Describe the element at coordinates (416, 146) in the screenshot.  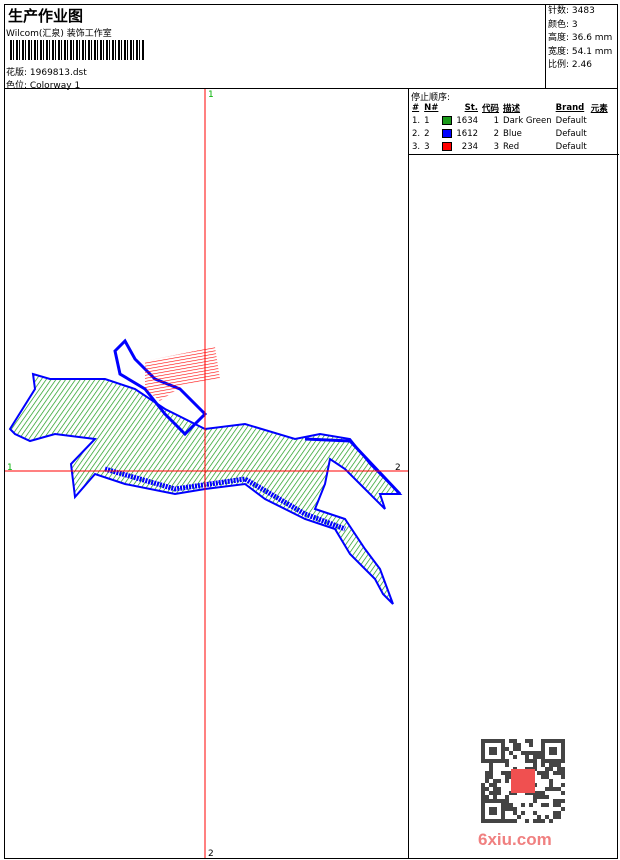
I see `row-index: 3.` at that location.